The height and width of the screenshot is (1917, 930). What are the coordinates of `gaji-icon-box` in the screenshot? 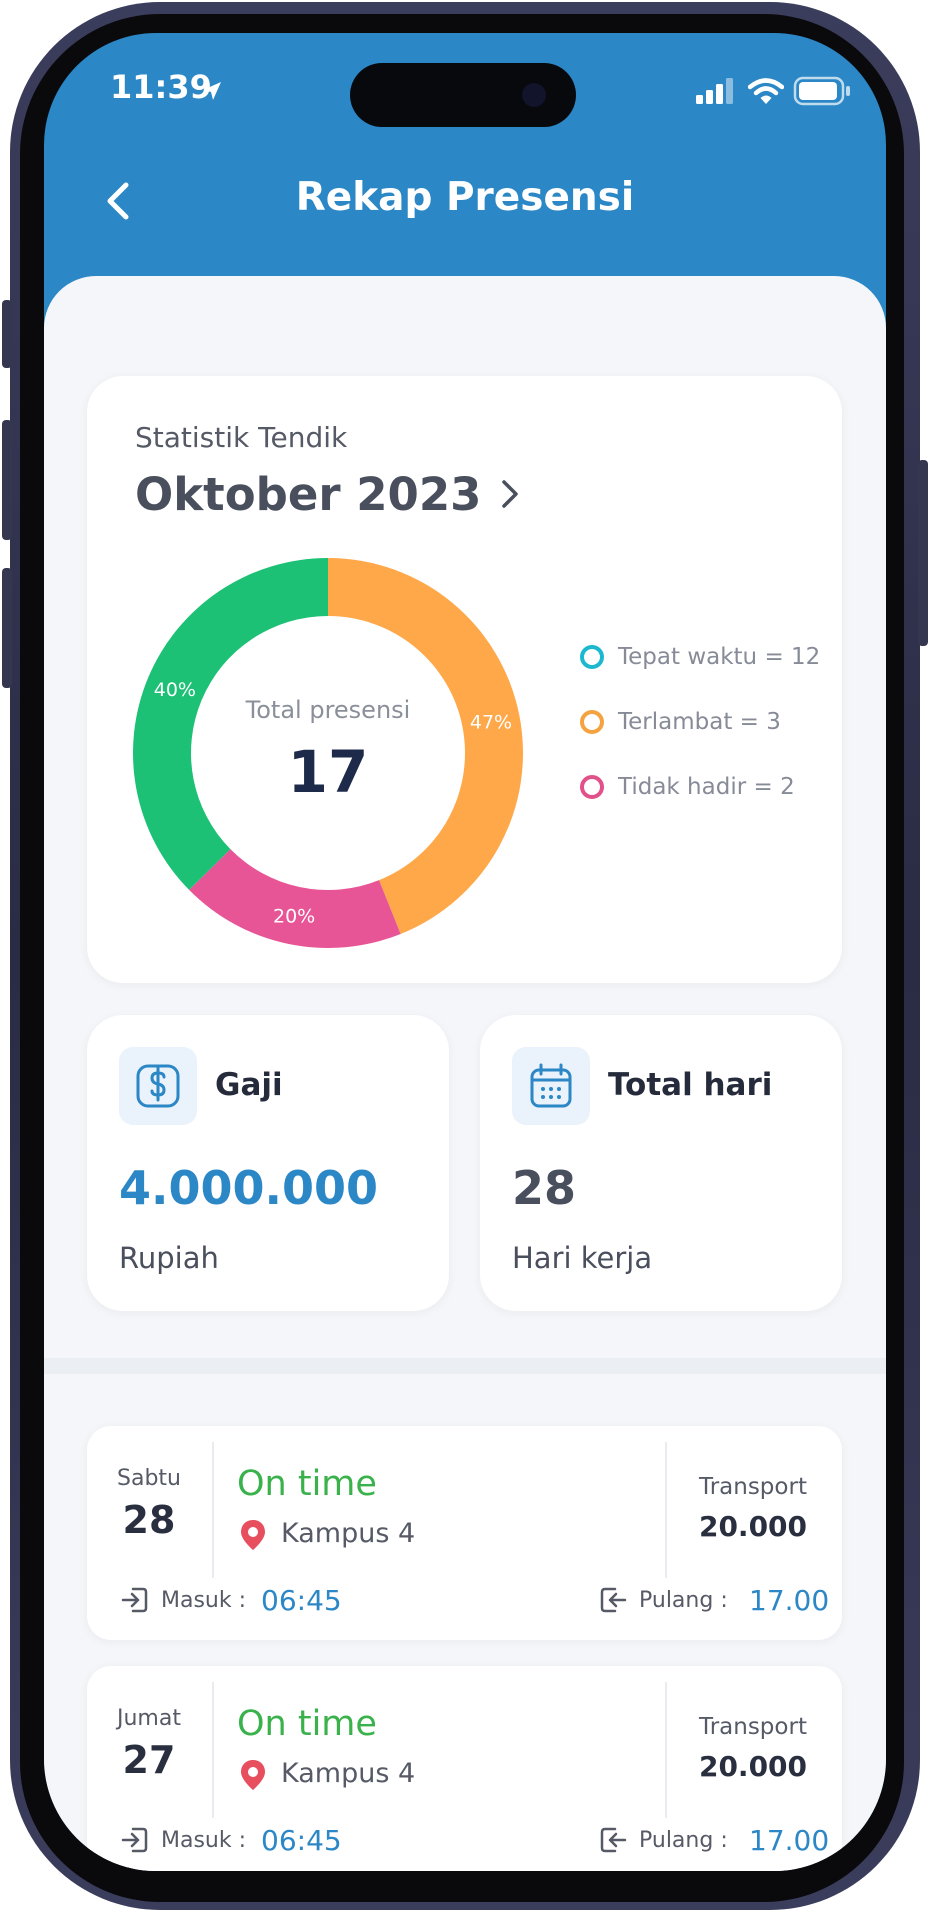 It's located at (158, 1086).